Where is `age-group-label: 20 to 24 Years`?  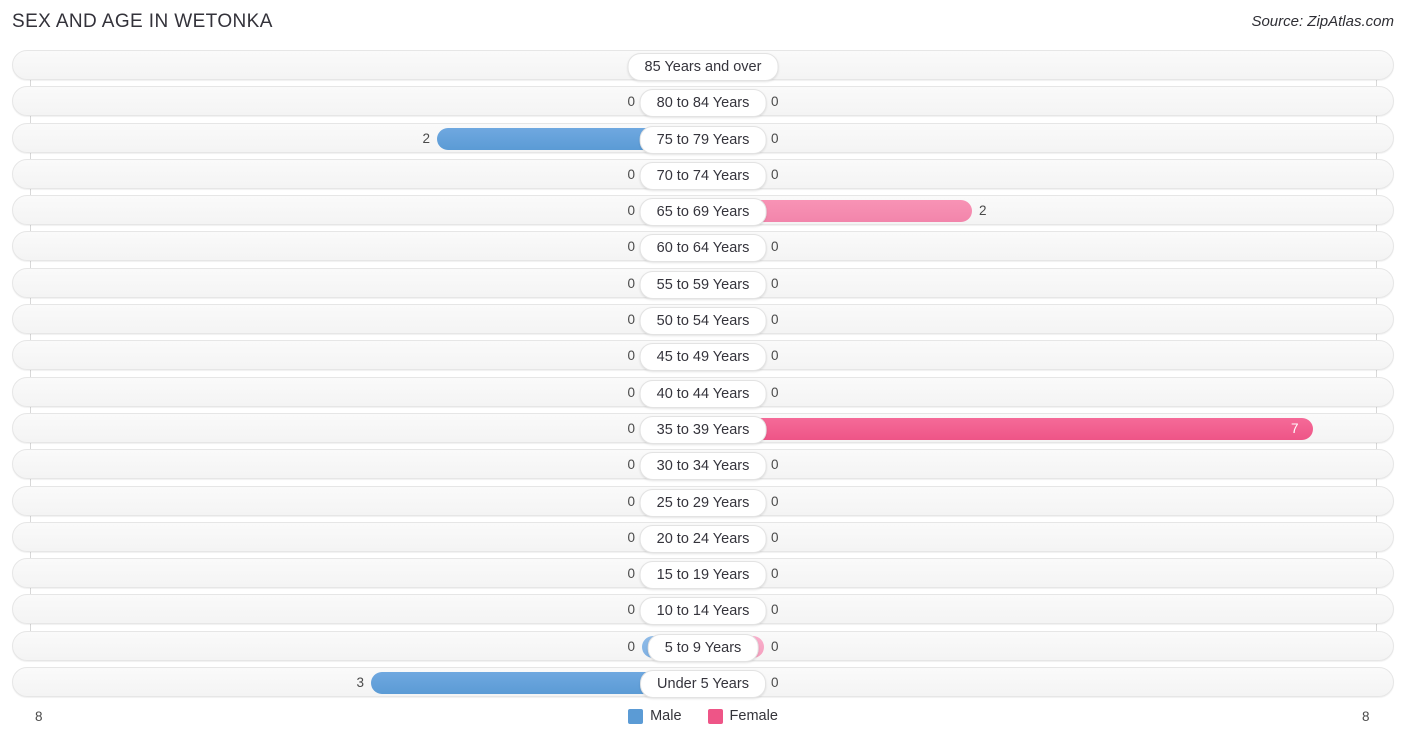 age-group-label: 20 to 24 Years is located at coordinates (703, 538).